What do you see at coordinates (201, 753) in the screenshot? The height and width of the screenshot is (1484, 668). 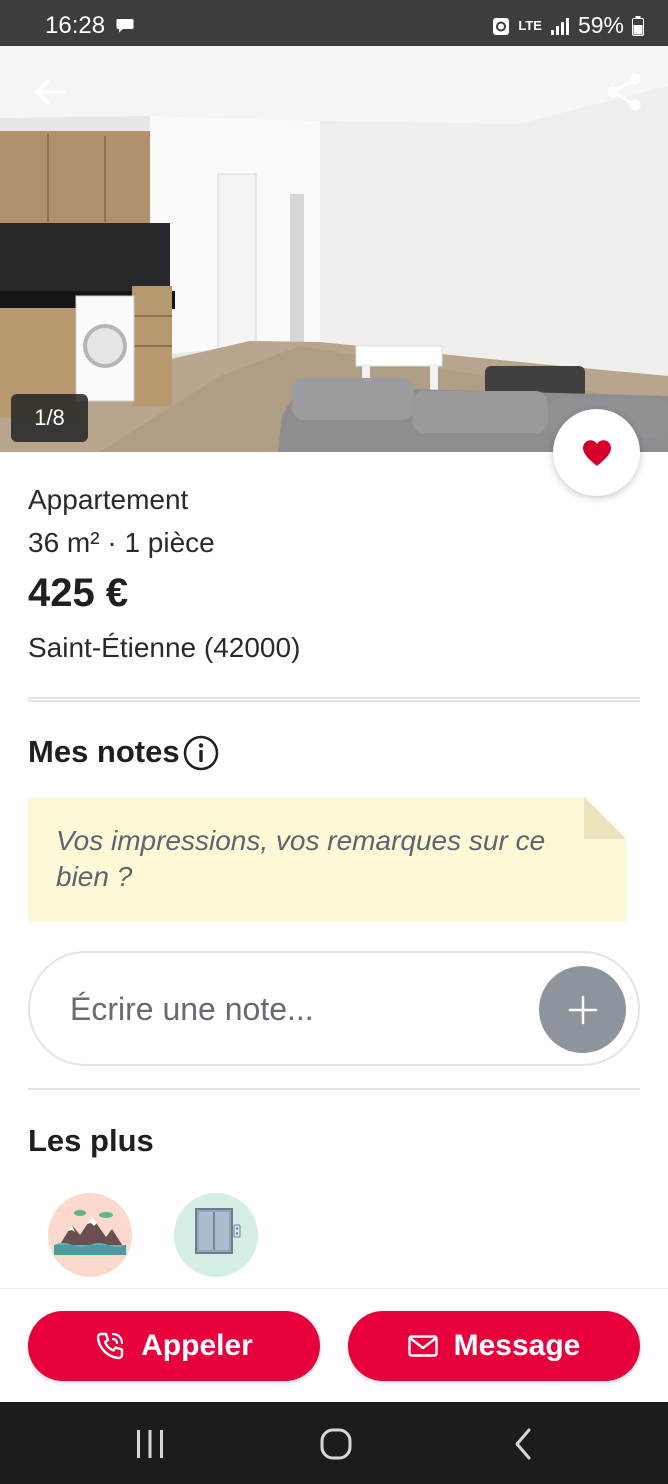 I see `info-icon` at bounding box center [201, 753].